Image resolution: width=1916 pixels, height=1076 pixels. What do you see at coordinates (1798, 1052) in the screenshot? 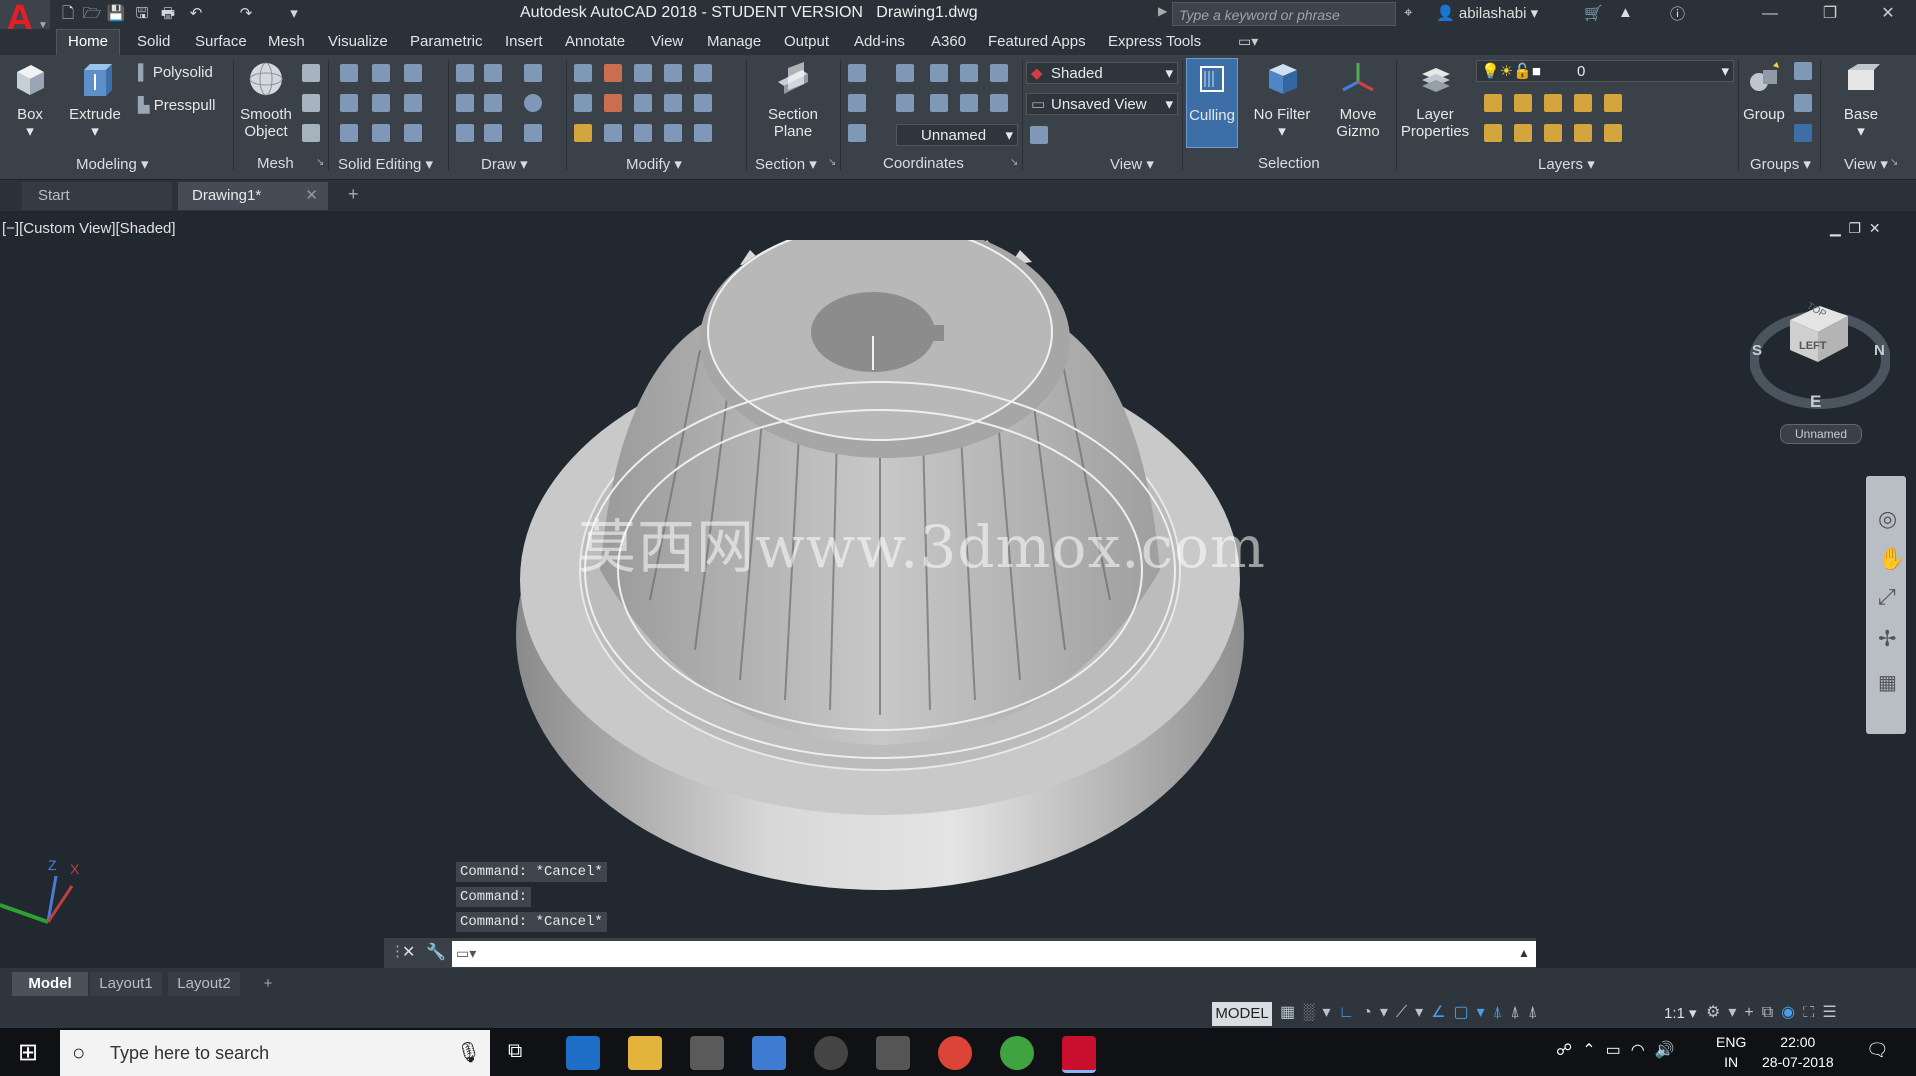
I see `taskbar-clock: 22:00 28-07-2018` at bounding box center [1798, 1052].